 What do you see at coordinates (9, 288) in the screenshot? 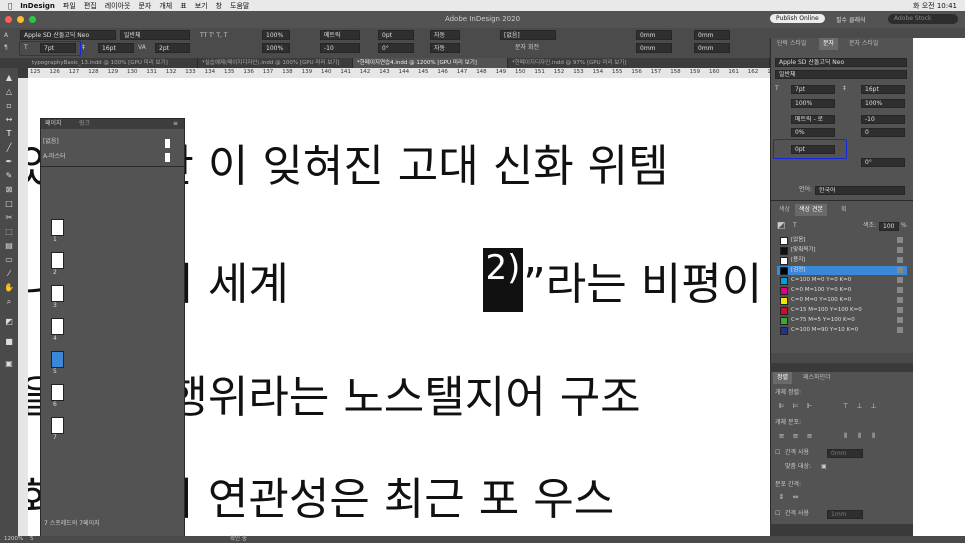
I see `hand-tool-icon: ✋` at bounding box center [9, 288].